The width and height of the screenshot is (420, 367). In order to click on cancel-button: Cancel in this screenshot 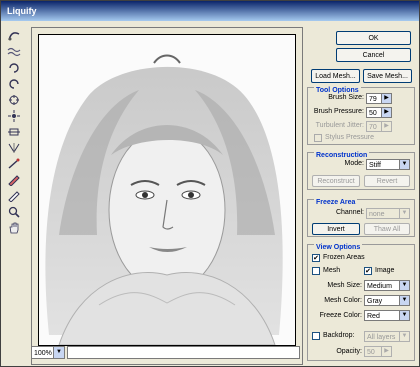, I will do `click(373, 55)`.